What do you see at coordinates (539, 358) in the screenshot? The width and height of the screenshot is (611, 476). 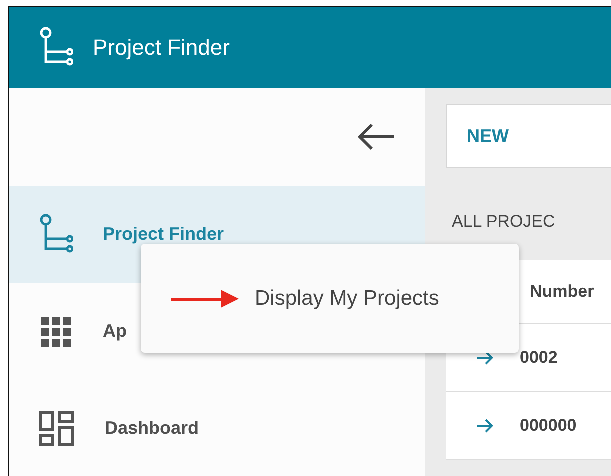 I see `table-cell: 0002` at bounding box center [539, 358].